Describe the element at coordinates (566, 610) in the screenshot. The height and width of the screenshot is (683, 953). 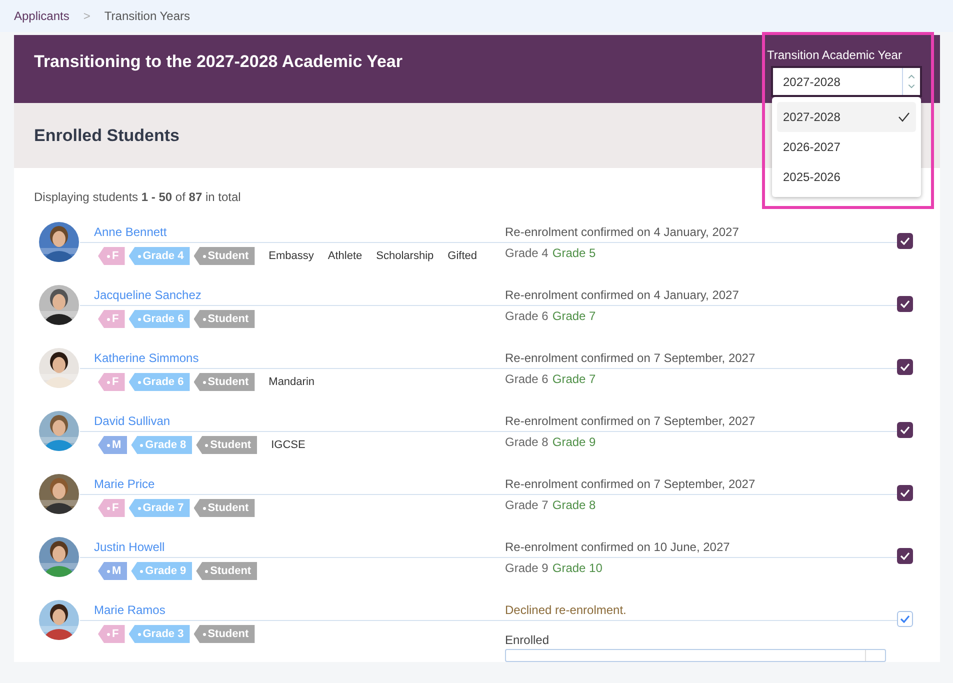
I see `status-text: Declined re-enrolment.` at that location.